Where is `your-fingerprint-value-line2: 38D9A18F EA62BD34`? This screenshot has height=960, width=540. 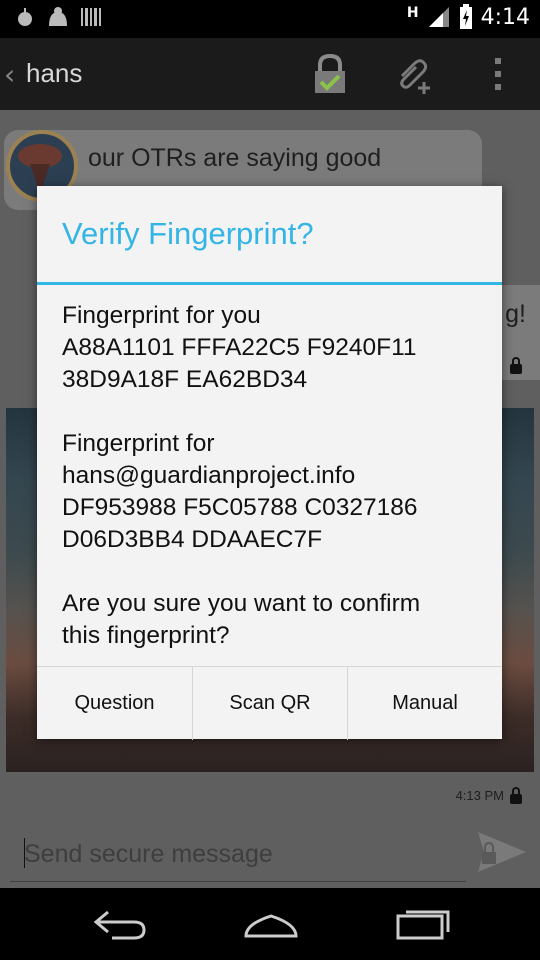 your-fingerprint-value-line2: 38D9A18F EA62BD34 is located at coordinates (185, 379).